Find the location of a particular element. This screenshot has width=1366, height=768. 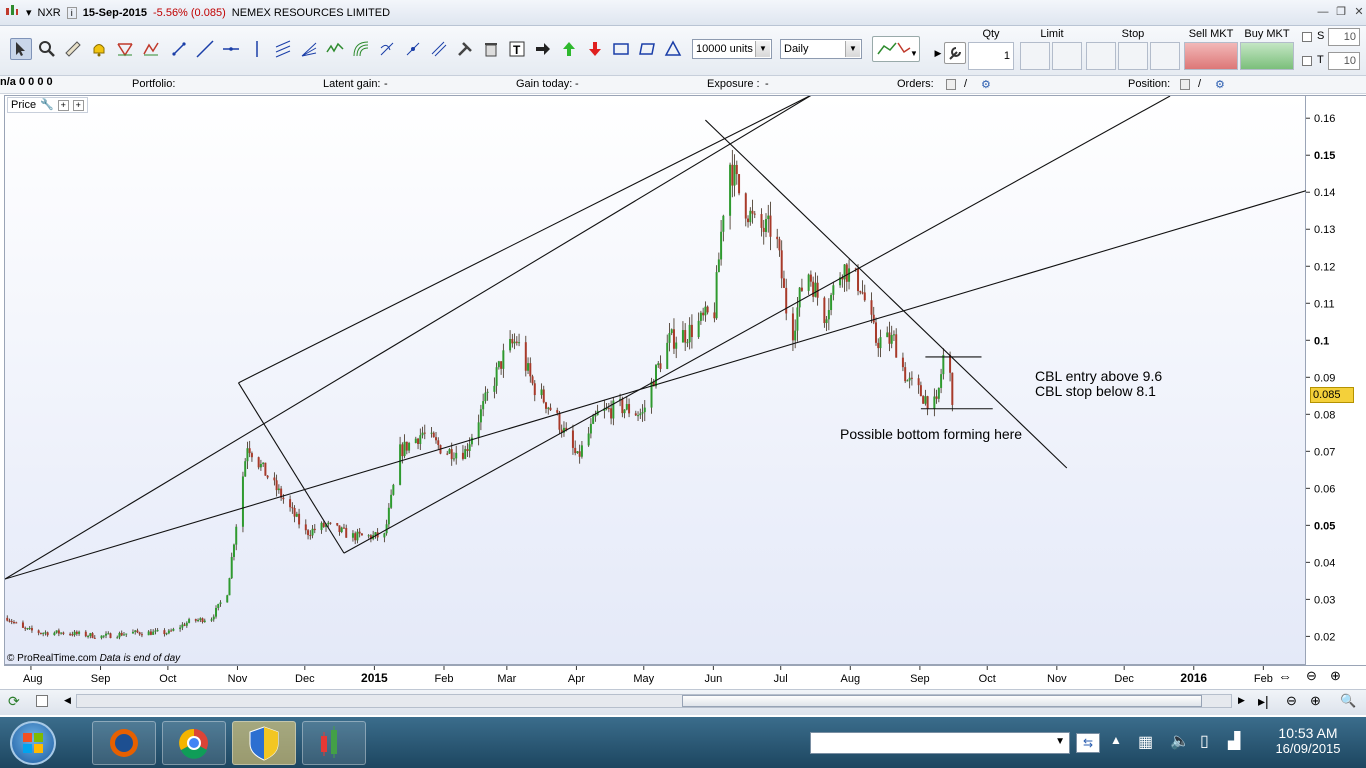

minimize-icon: — is located at coordinates (1323, 12).